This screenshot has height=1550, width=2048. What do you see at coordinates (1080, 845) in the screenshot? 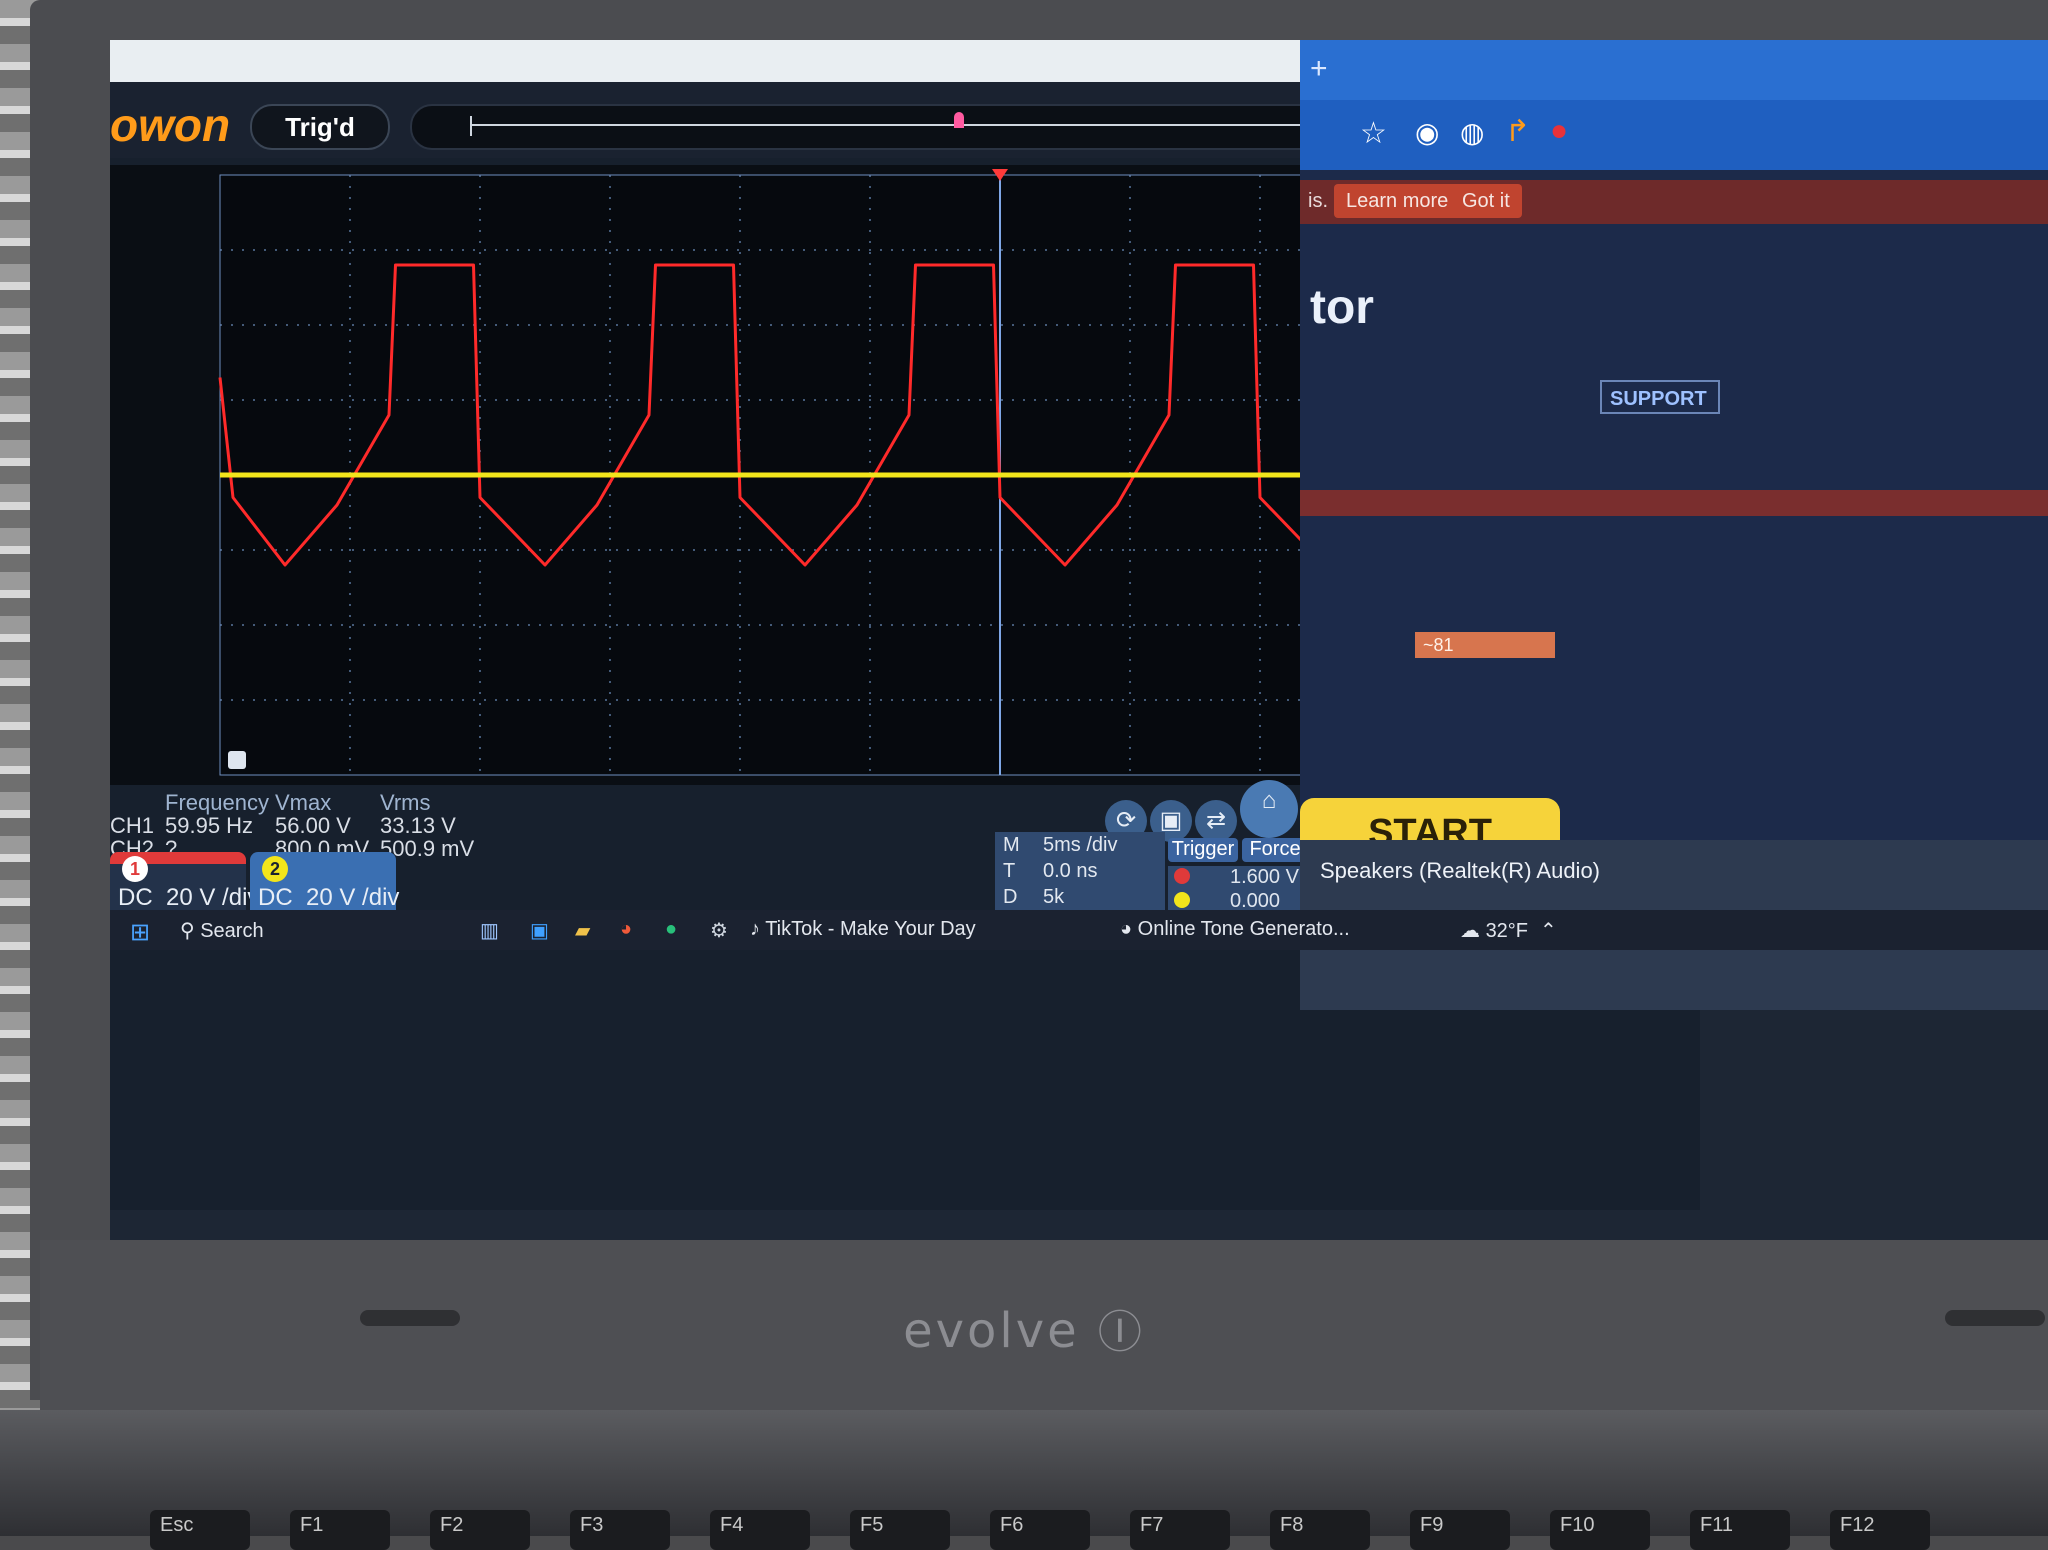
I see `timebase-m-value: 5ms /div` at bounding box center [1080, 845].